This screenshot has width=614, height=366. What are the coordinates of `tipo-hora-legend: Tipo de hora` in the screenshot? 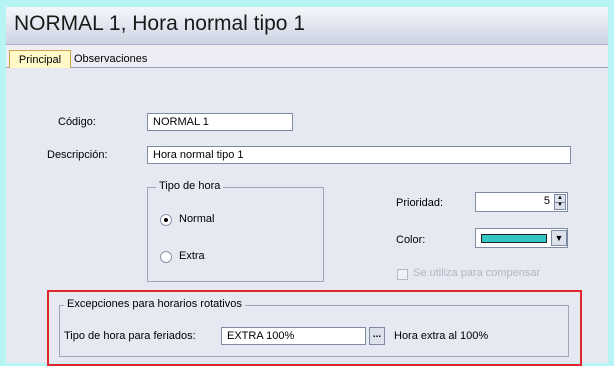 It's located at (190, 186).